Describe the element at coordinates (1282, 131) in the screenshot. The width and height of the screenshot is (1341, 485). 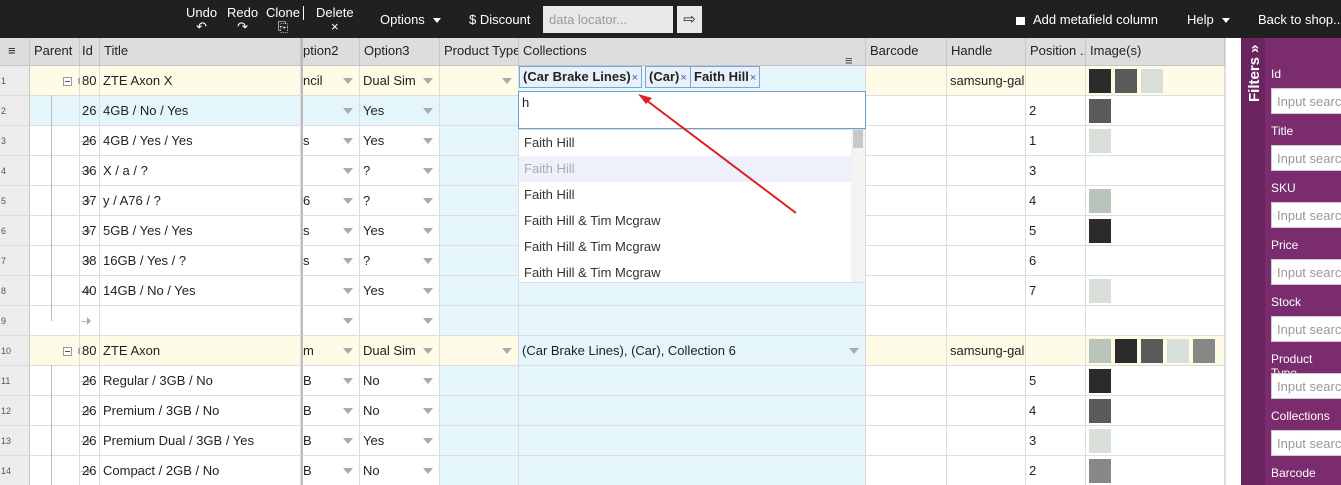
I see `filter-label: Title` at that location.